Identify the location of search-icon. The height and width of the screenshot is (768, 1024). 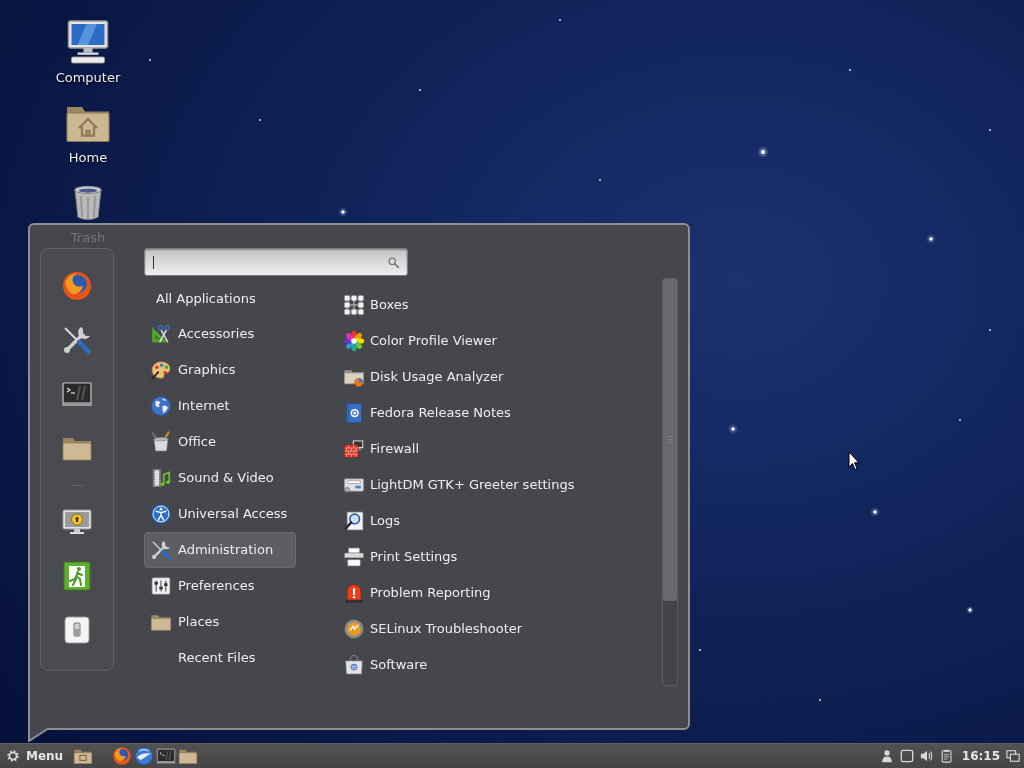
(393, 262).